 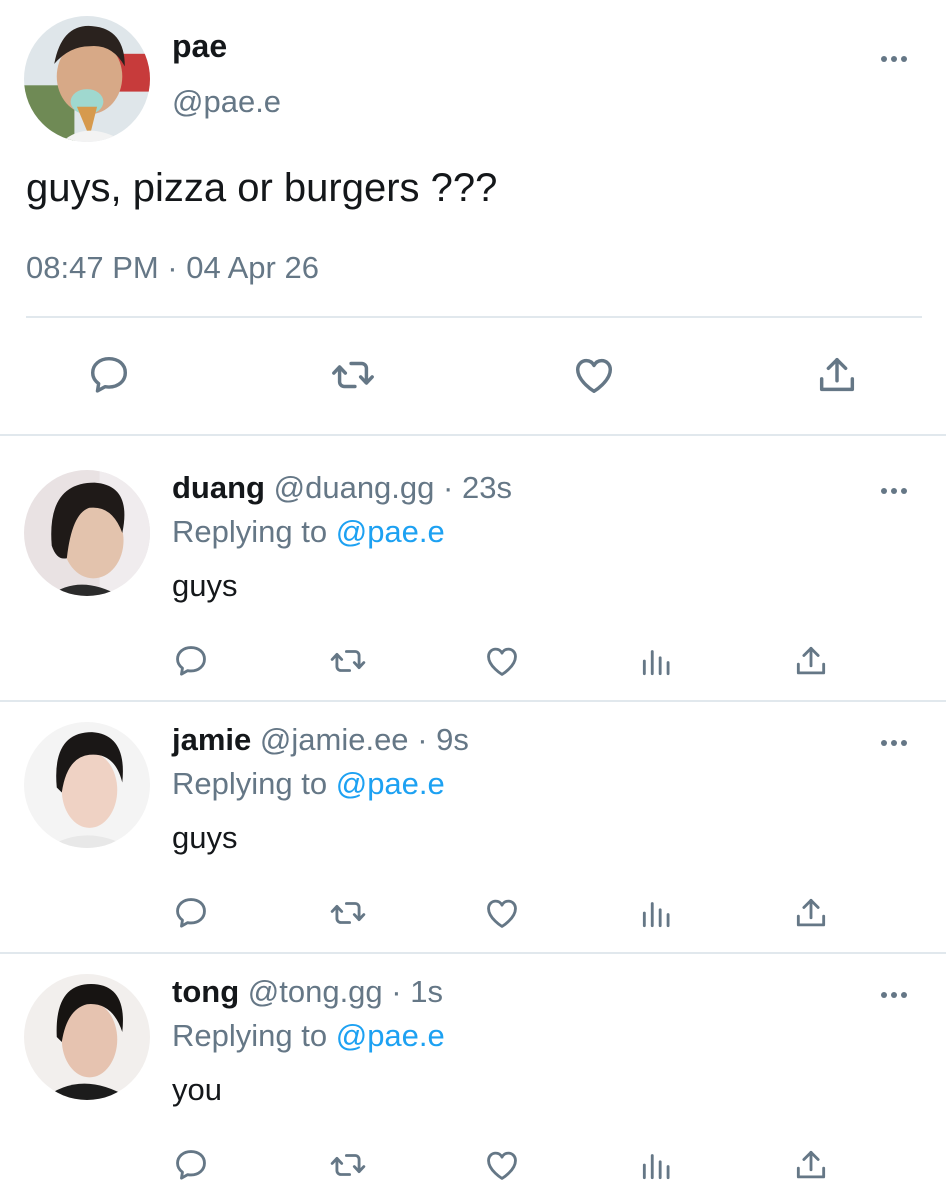 What do you see at coordinates (218, 487) in the screenshot?
I see `display-name: duang` at bounding box center [218, 487].